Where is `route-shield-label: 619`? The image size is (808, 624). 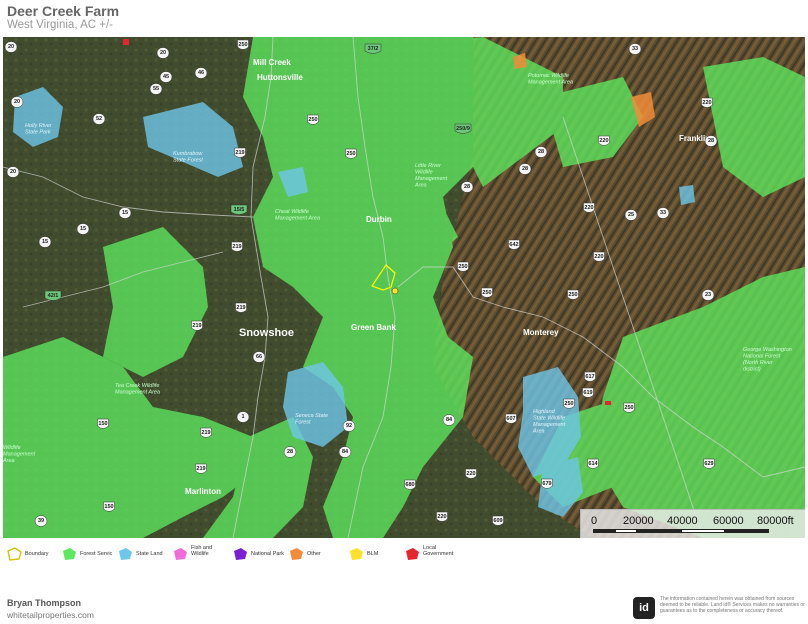 route-shield-label: 619 is located at coordinates (587, 393).